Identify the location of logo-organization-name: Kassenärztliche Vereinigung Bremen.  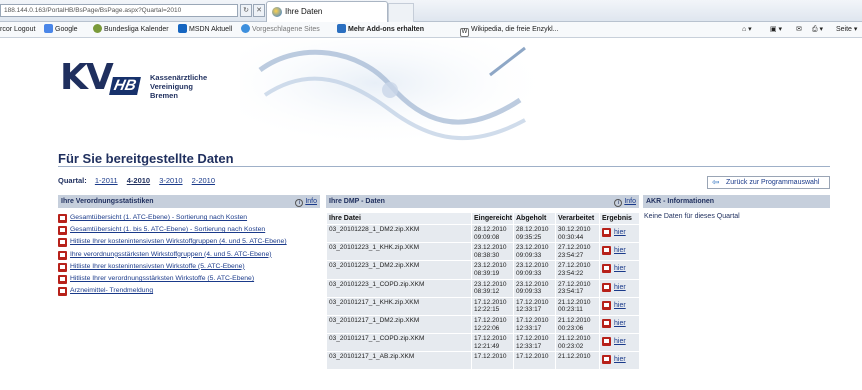
(179, 86).